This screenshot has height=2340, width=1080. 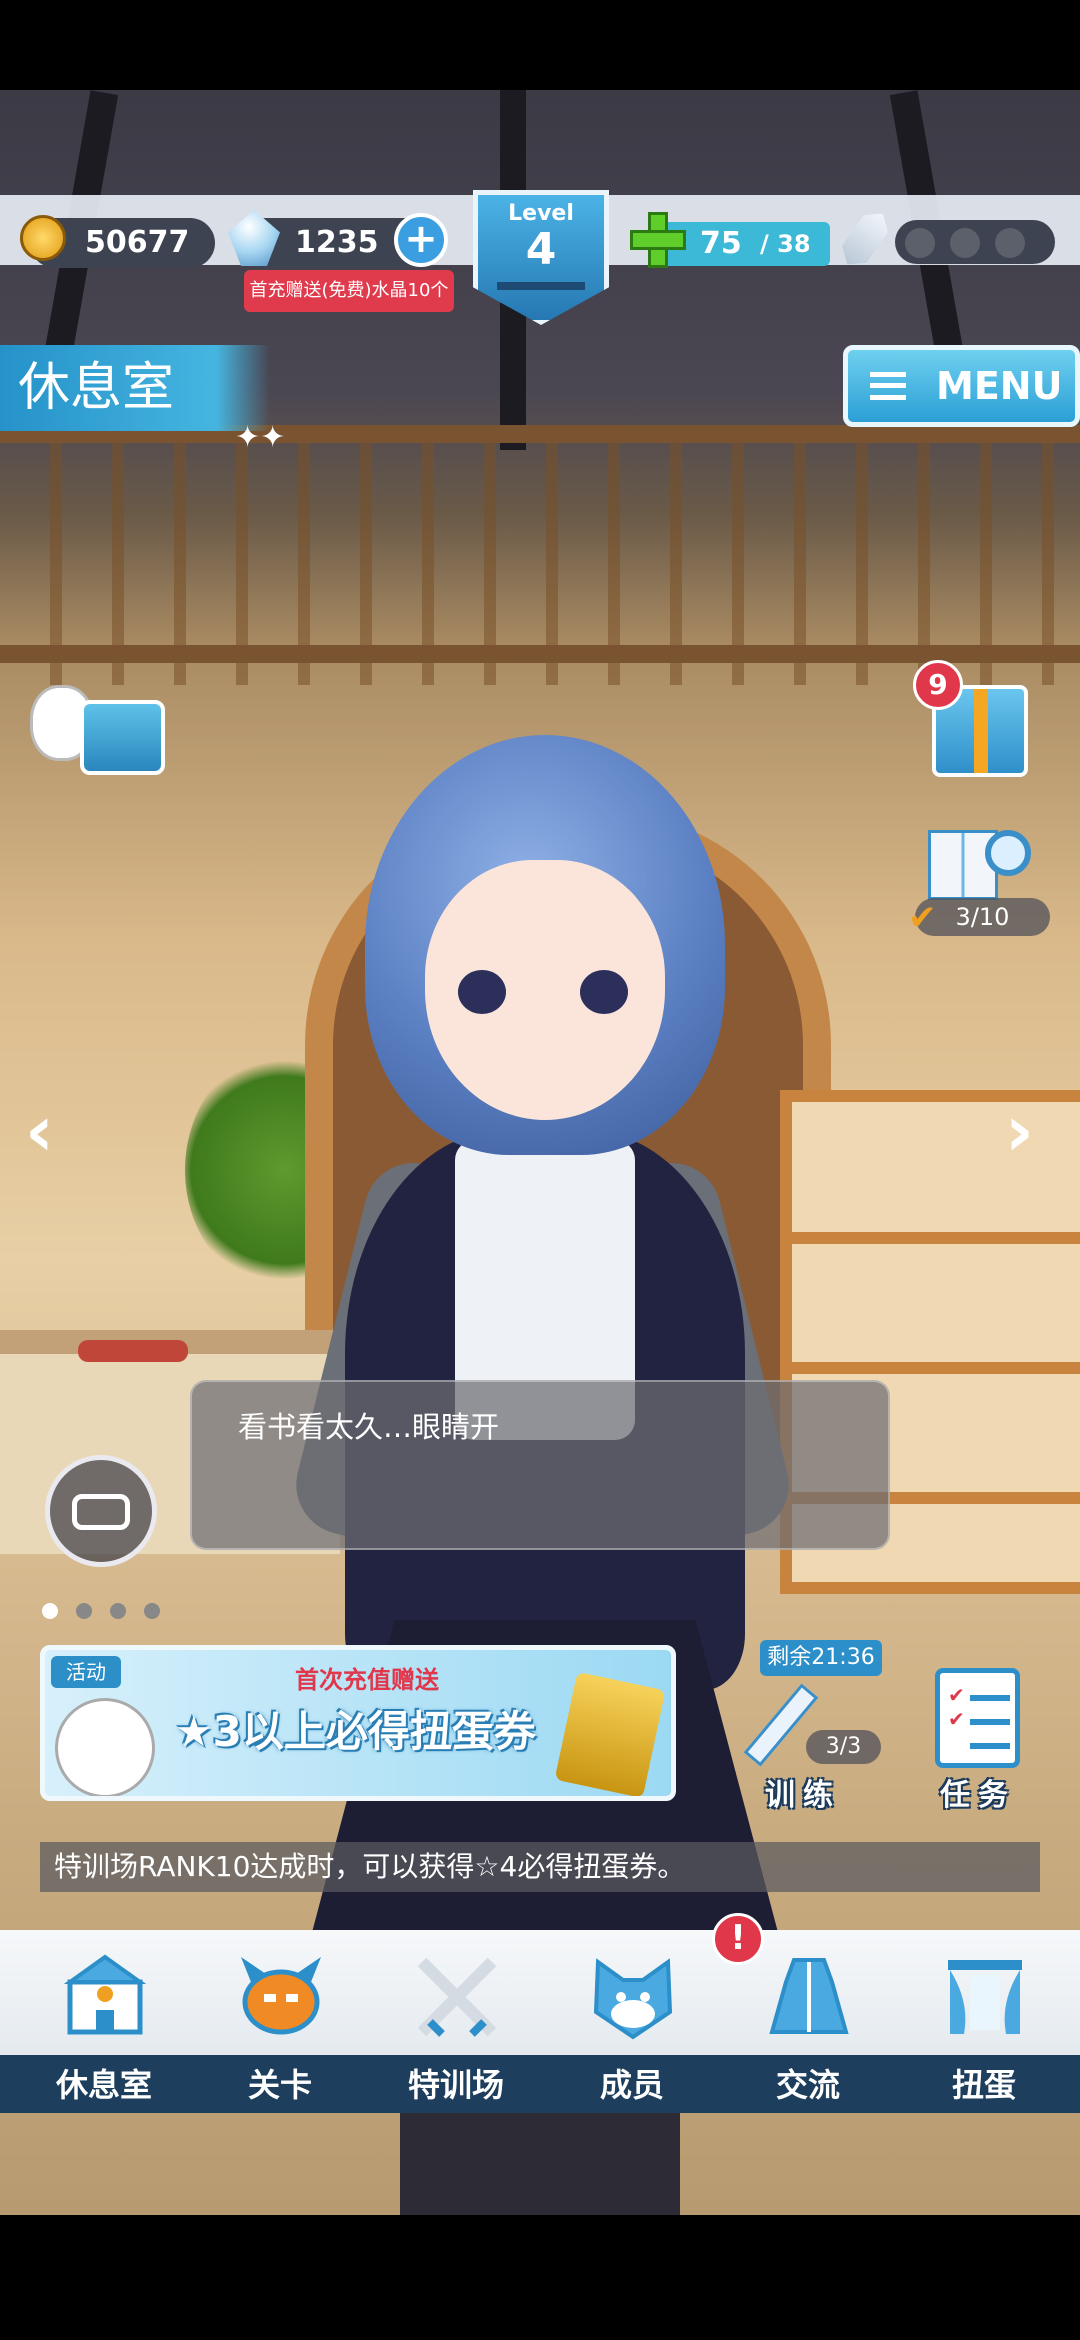 I want to click on gacha-ticket-icon, so click(x=610, y=1733).